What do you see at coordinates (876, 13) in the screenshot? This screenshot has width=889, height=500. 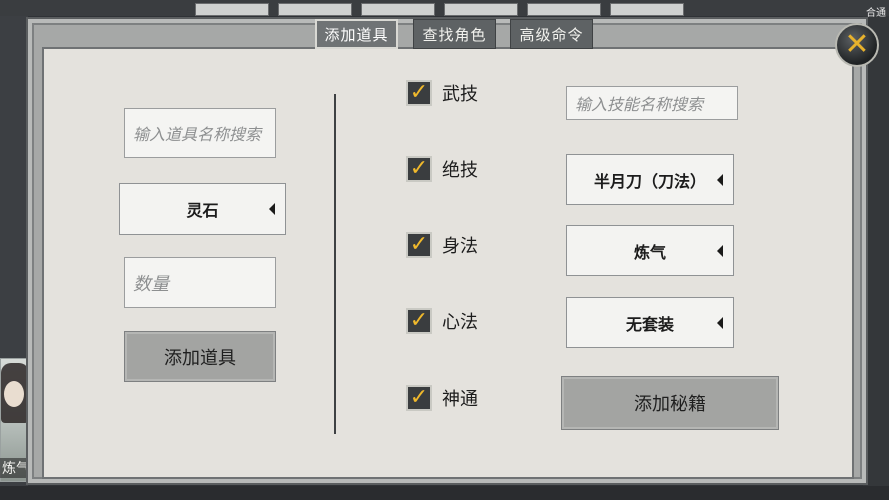 I see `background-corner-text: 合通` at bounding box center [876, 13].